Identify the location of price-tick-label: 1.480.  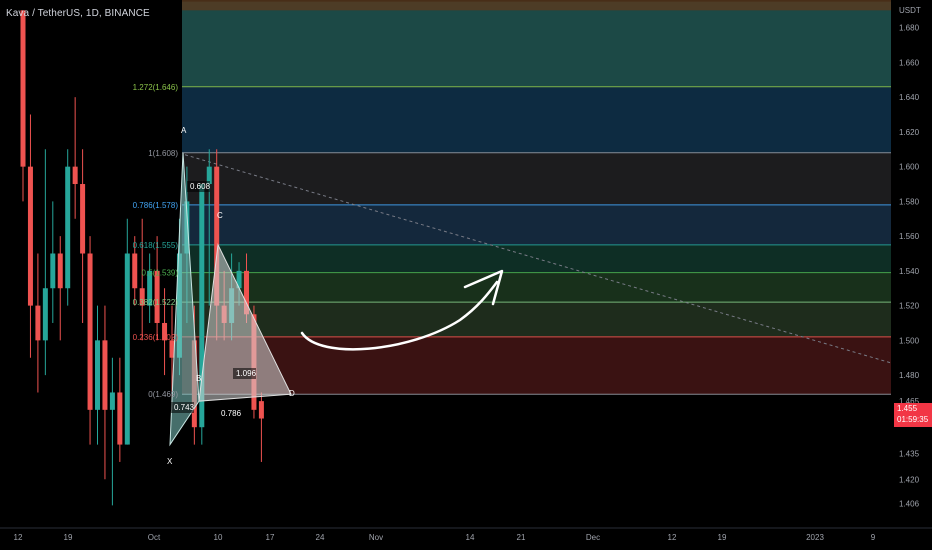
(909, 375).